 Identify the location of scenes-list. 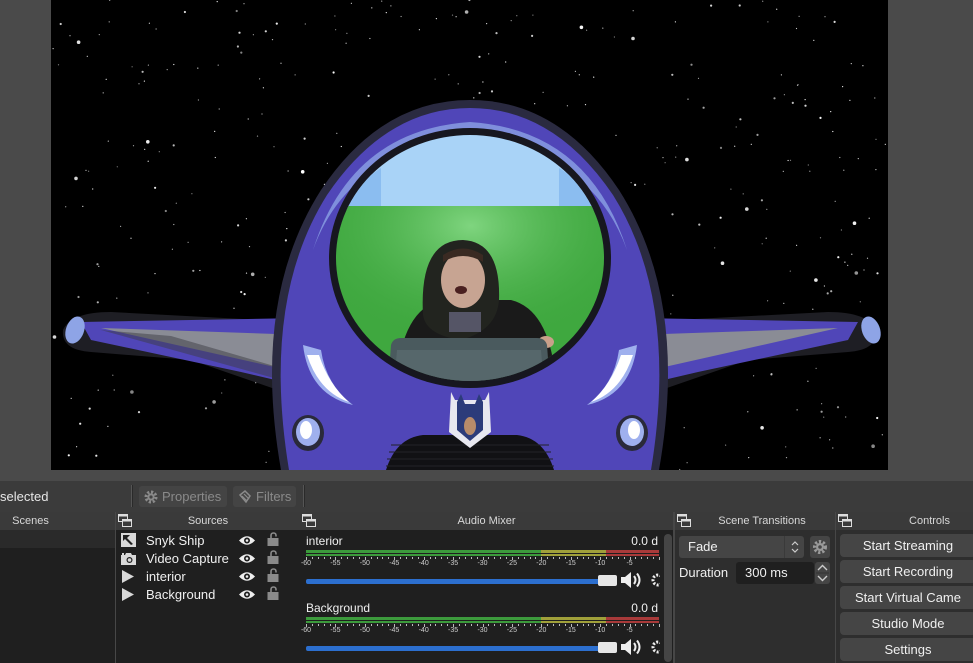
(57, 596).